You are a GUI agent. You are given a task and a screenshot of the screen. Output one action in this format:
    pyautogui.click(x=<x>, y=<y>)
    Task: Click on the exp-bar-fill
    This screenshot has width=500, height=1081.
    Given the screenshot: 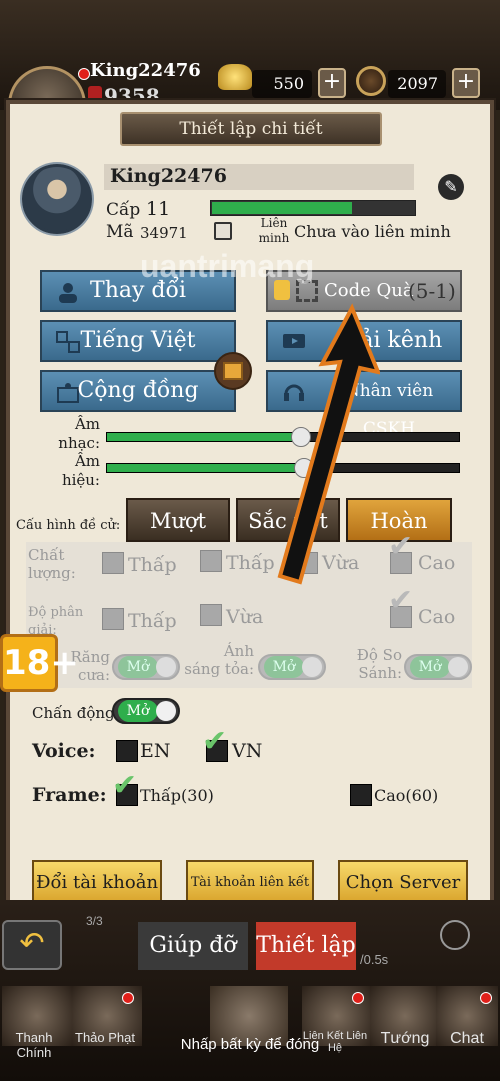 What is the action you would take?
    pyautogui.click(x=282, y=208)
    